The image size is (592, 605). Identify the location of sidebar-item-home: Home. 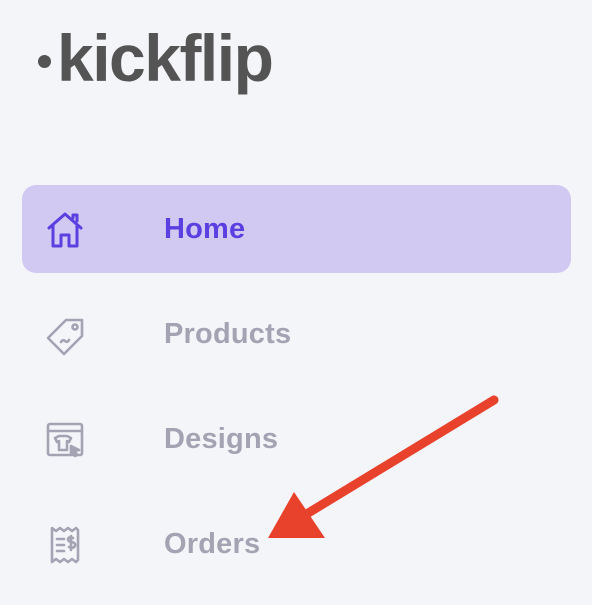
(296, 229).